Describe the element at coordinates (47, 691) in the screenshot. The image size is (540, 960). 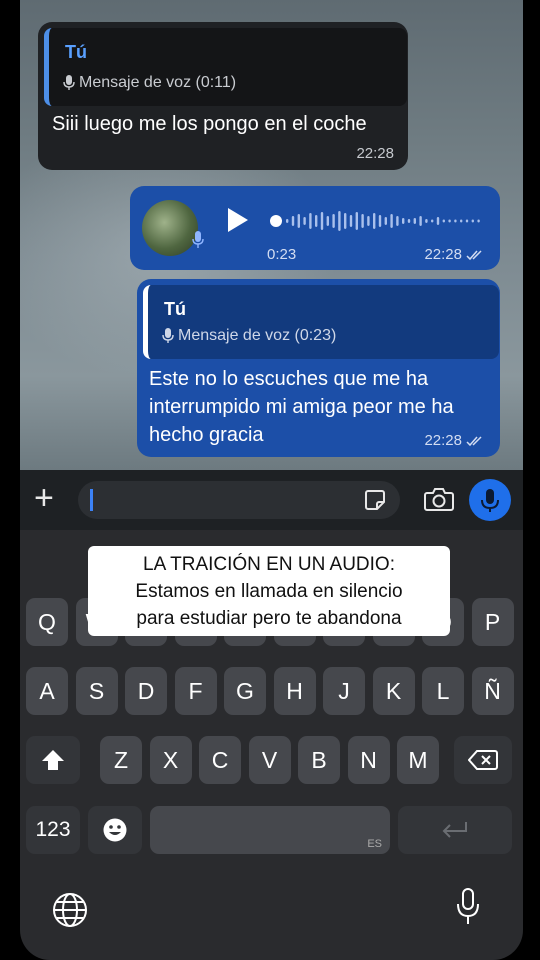
I see `key-a: A` at that location.